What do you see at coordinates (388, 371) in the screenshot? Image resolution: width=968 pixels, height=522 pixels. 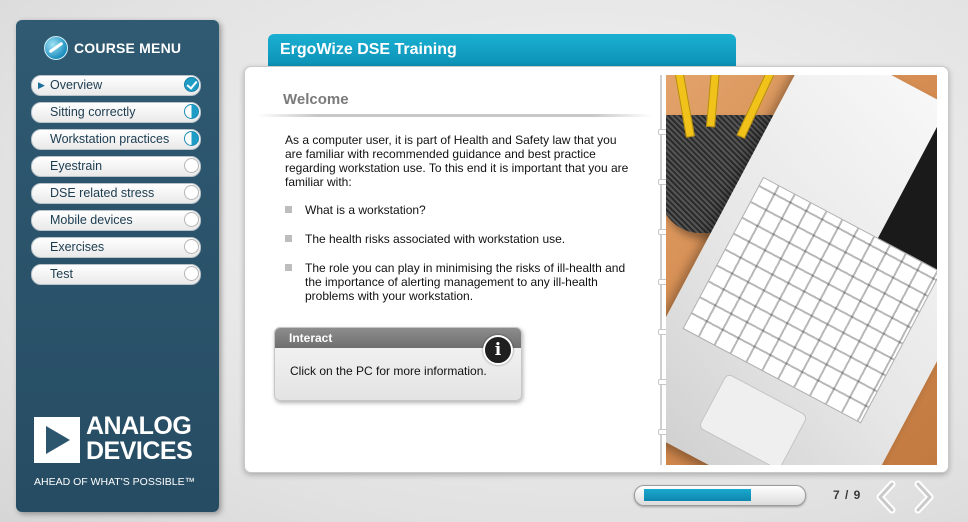 I see `interact-text: Click on the PC for more information.` at bounding box center [388, 371].